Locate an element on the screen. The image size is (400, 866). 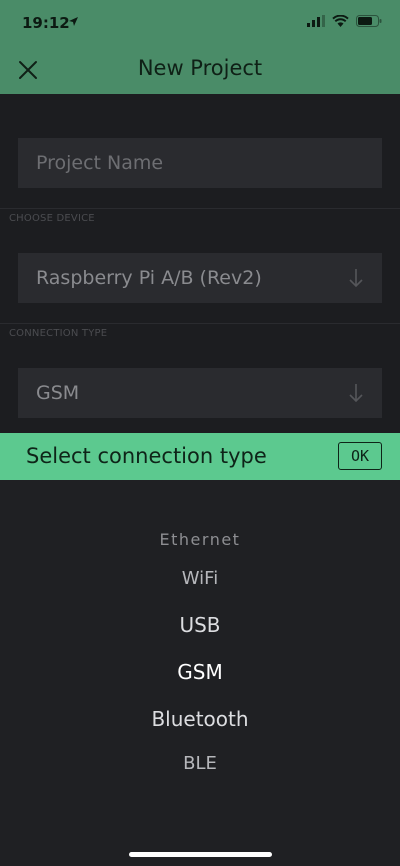
picker-toolbar: Select connection type OK is located at coordinates (200, 456).